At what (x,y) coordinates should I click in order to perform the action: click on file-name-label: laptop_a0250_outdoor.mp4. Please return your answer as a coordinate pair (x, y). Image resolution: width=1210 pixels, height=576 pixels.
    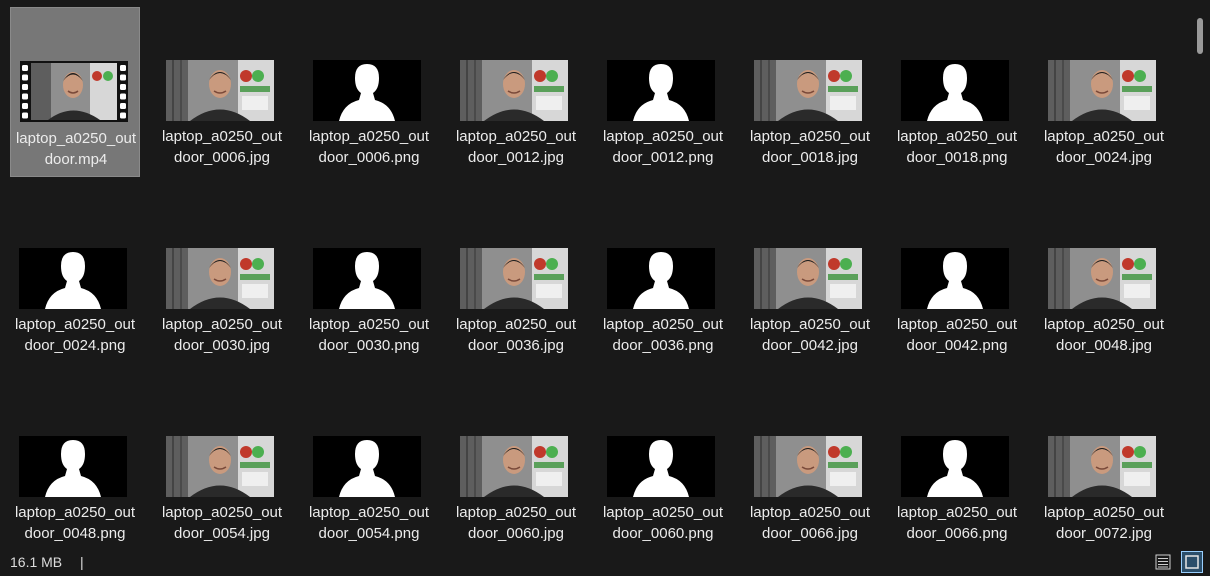
    Looking at the image, I should click on (76, 149).